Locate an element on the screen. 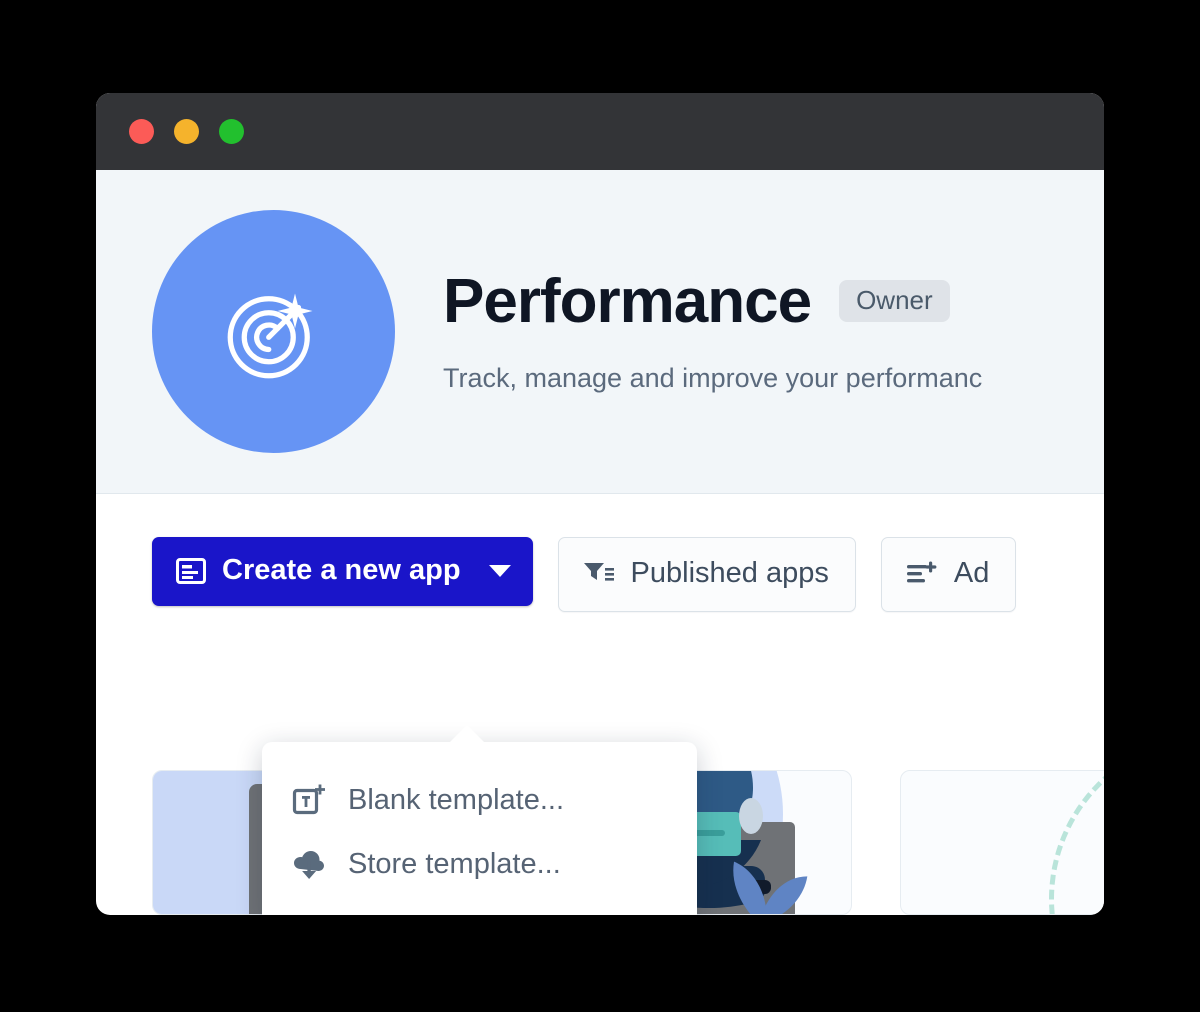  title-row: Performance Owner is located at coordinates (712, 301).